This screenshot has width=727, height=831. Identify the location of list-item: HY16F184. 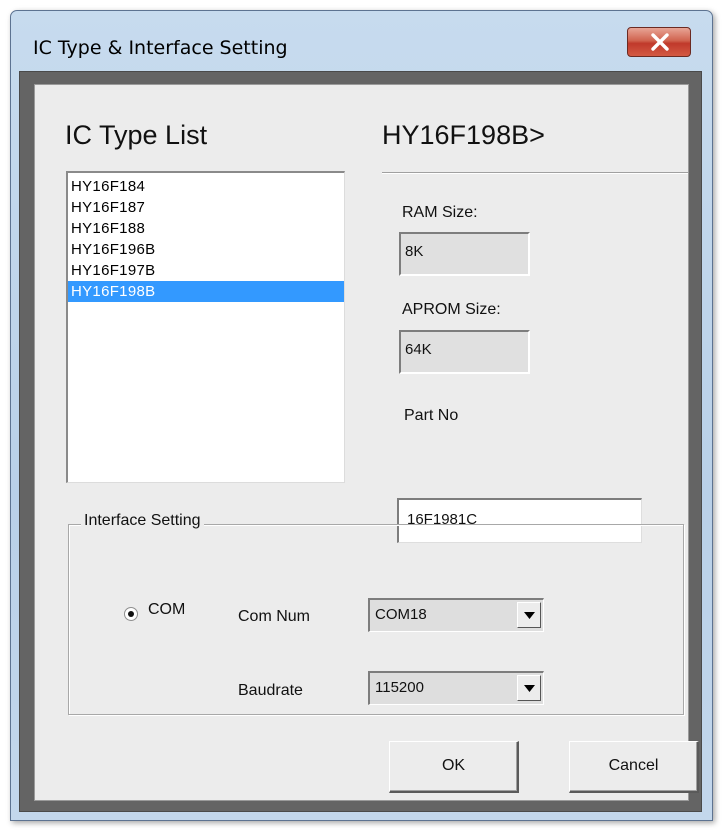
(206, 186).